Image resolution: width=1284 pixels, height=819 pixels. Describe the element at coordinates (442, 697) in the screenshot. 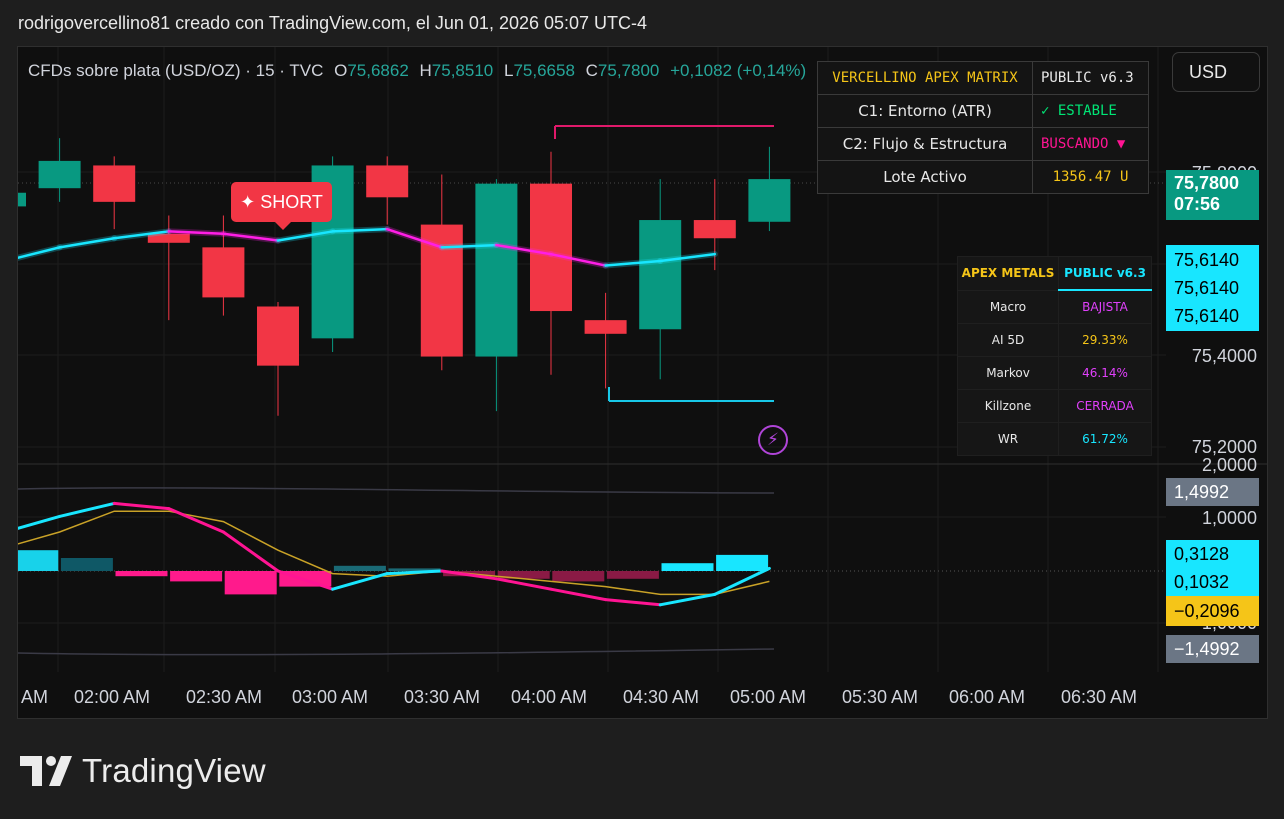

I see `time-axis-label: 03:30 AM` at that location.